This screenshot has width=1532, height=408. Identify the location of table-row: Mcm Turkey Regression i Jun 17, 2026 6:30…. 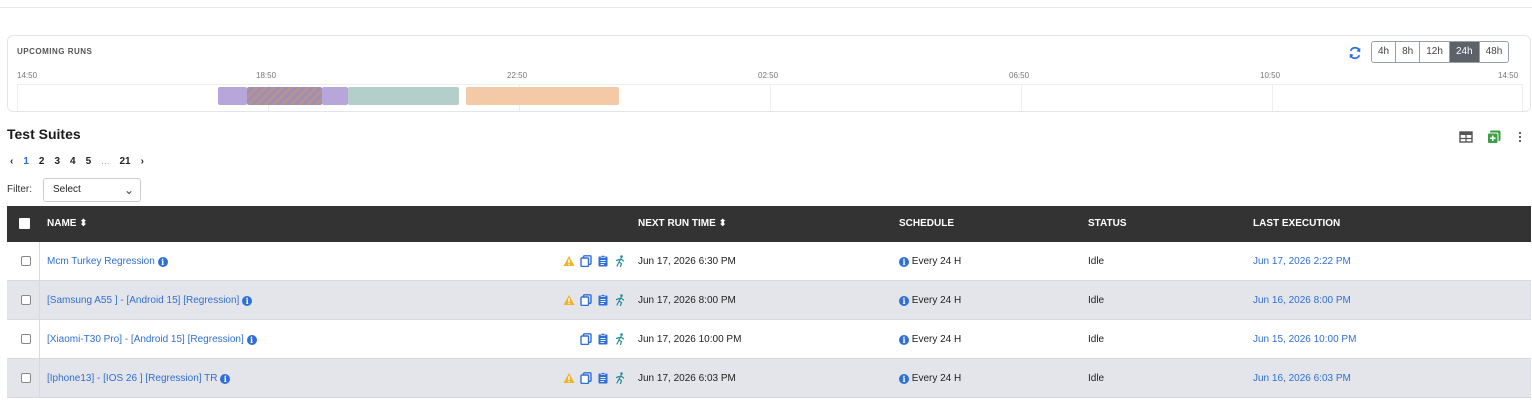
(769, 261).